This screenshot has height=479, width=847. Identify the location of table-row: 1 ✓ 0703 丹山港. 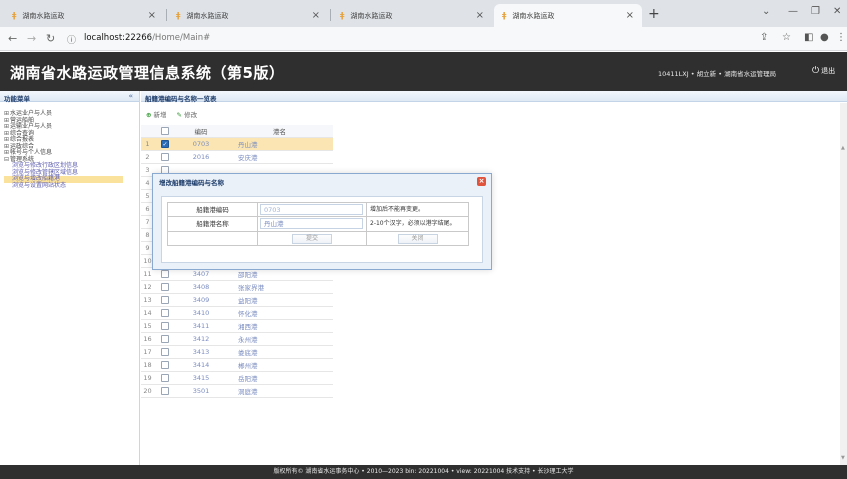
(237, 144).